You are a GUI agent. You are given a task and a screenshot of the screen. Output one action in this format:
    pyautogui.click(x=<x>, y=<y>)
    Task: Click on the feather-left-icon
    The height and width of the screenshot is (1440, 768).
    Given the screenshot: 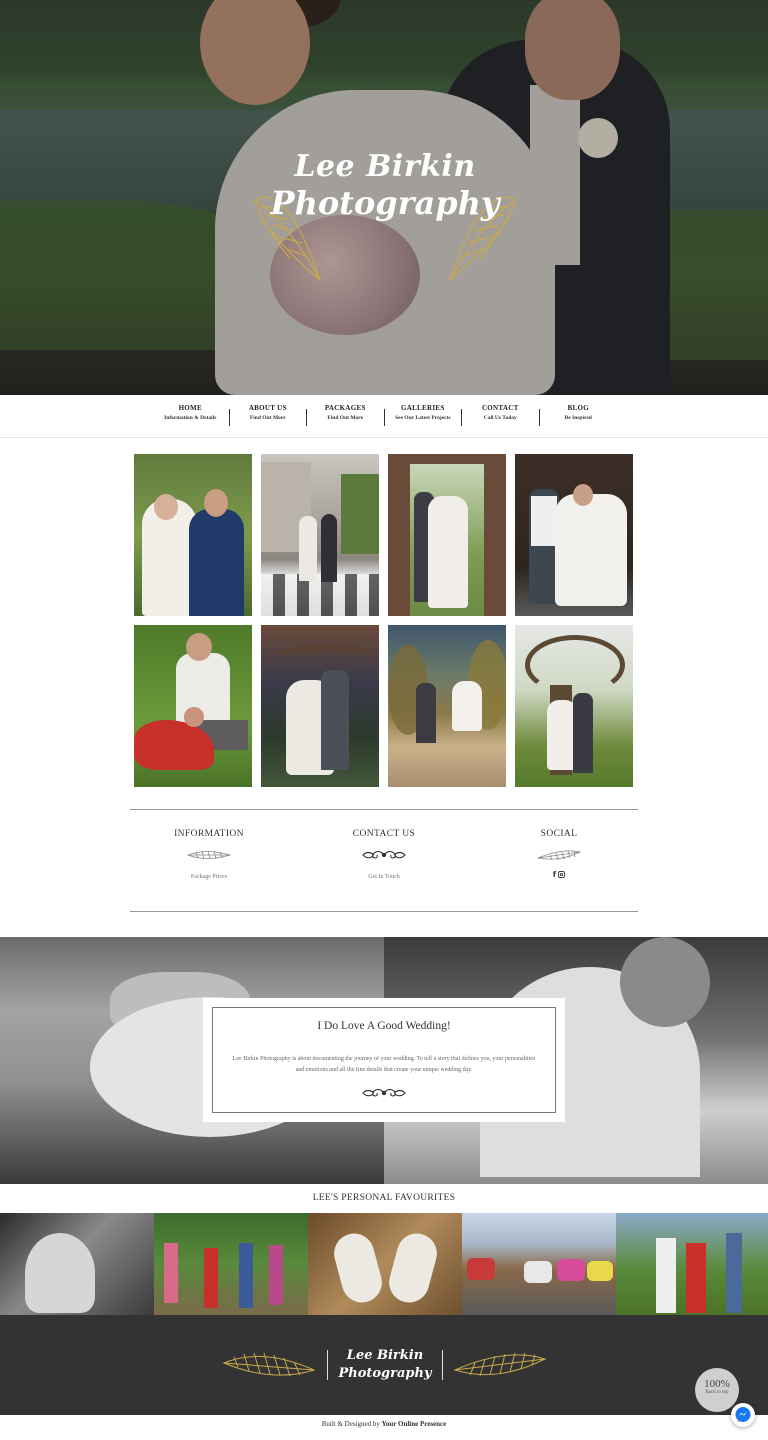 What is the action you would take?
    pyautogui.click(x=269, y=1364)
    